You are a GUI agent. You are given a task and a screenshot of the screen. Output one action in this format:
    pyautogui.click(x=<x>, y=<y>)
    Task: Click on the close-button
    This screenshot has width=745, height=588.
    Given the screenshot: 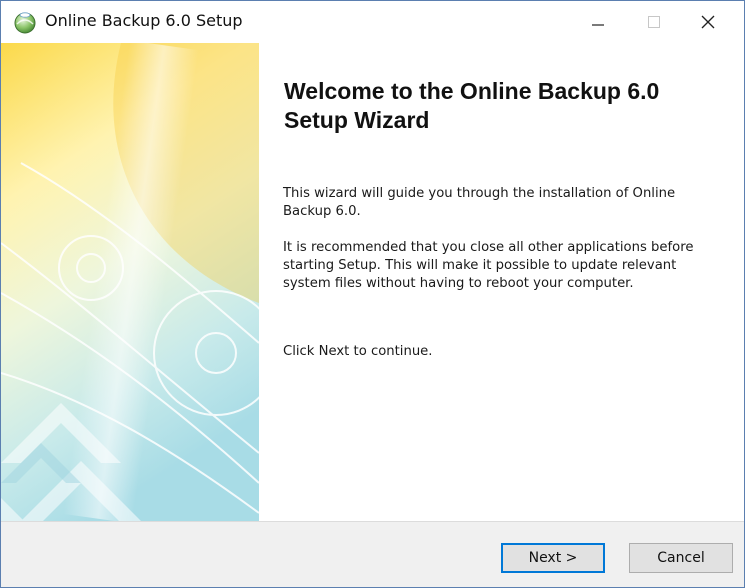 What is the action you would take?
    pyautogui.click(x=708, y=22)
    